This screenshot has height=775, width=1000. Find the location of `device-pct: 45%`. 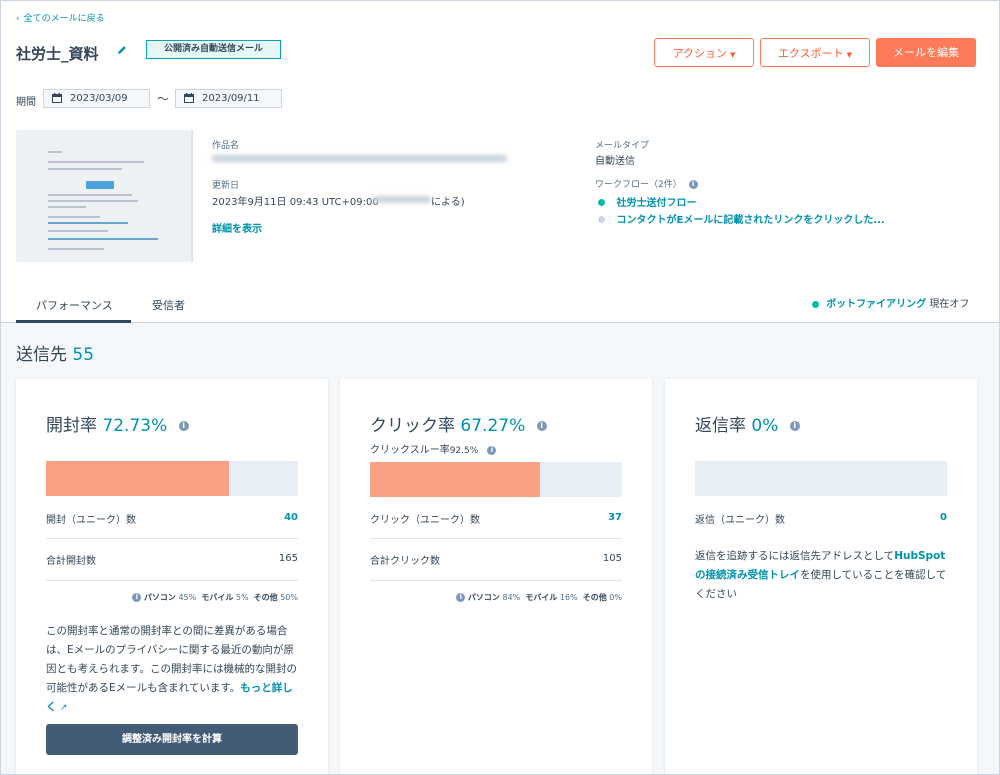

device-pct: 45% is located at coordinates (187, 597).